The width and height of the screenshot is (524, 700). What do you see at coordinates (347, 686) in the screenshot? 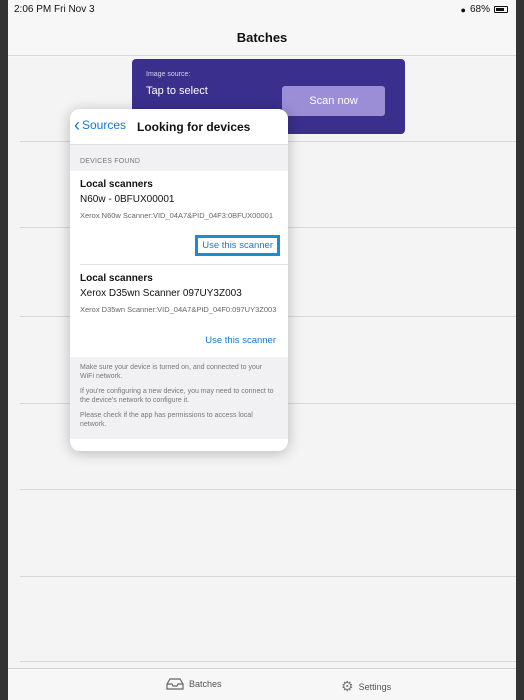
I see `gear-icon: ⚙` at bounding box center [347, 686].